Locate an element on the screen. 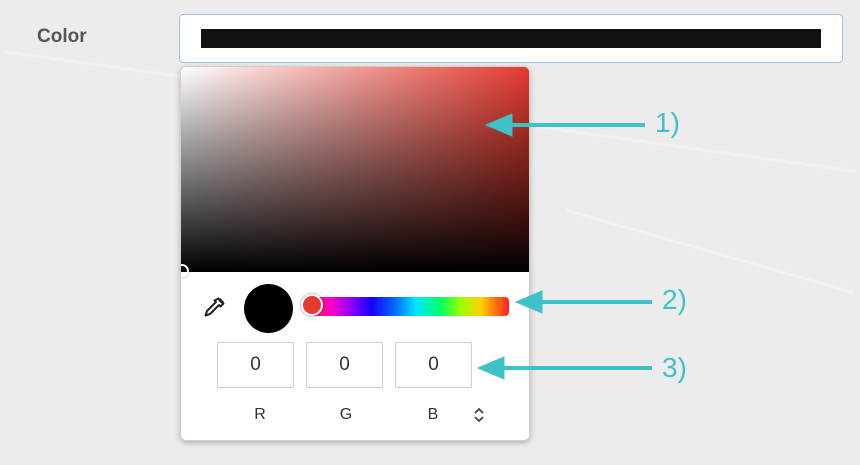 The image size is (860, 465). annotation-label-1: 1) is located at coordinates (667, 122).